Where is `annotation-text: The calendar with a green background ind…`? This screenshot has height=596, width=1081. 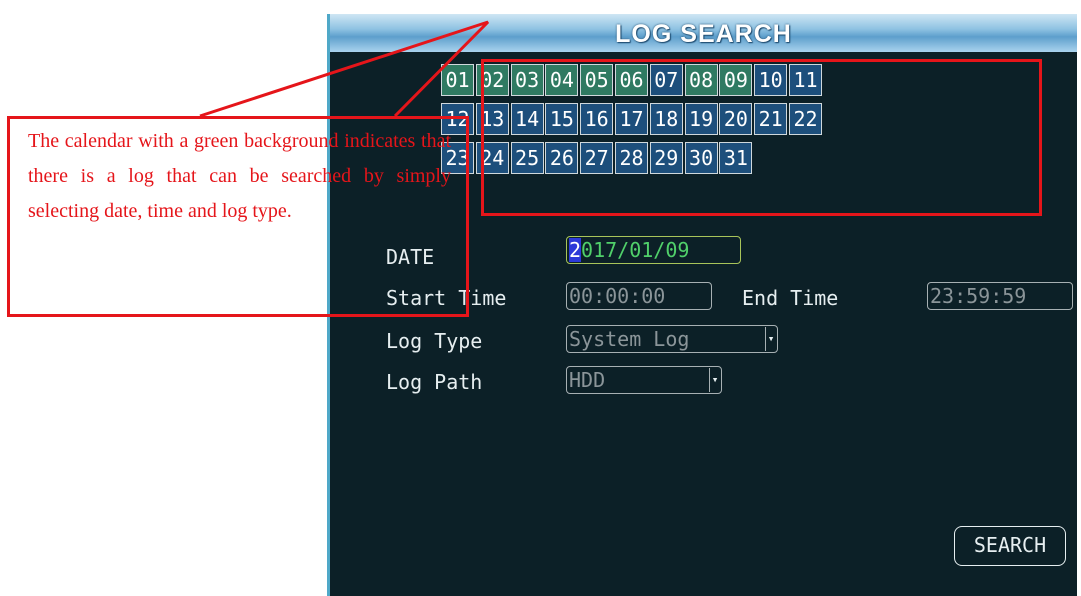 annotation-text: The calendar with a green background ind… is located at coordinates (239, 176).